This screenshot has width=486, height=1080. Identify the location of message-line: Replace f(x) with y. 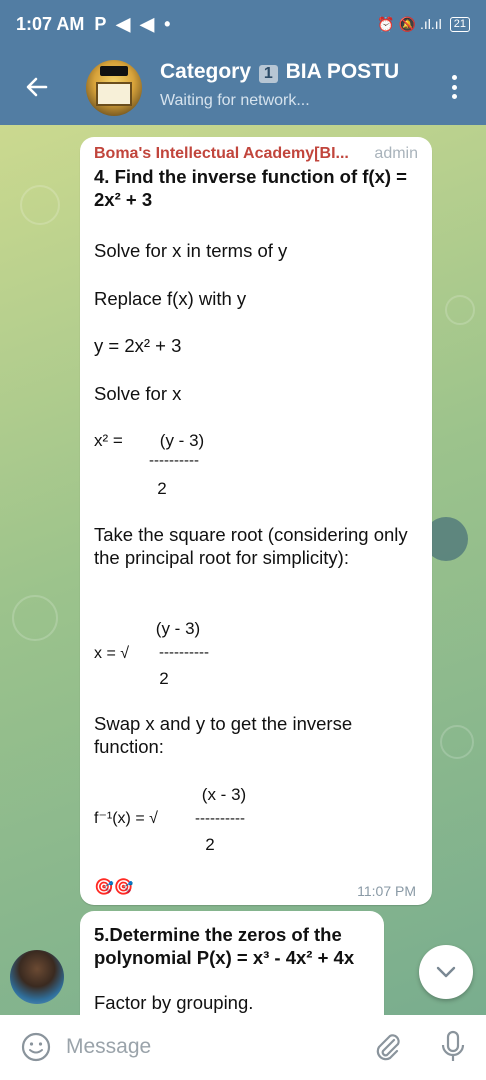
(170, 298).